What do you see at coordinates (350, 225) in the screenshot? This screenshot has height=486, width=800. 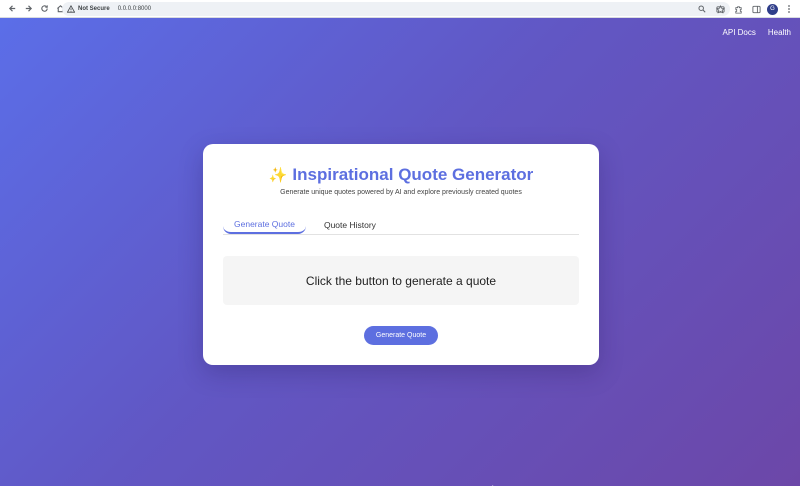 I see `tab-quote-history: Quote History` at bounding box center [350, 225].